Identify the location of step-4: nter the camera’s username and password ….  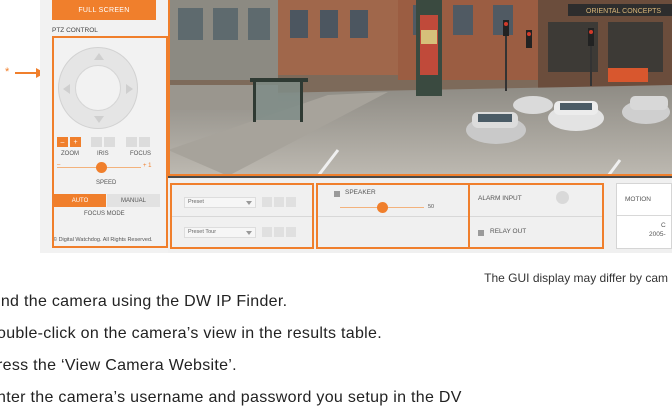
(231, 397).